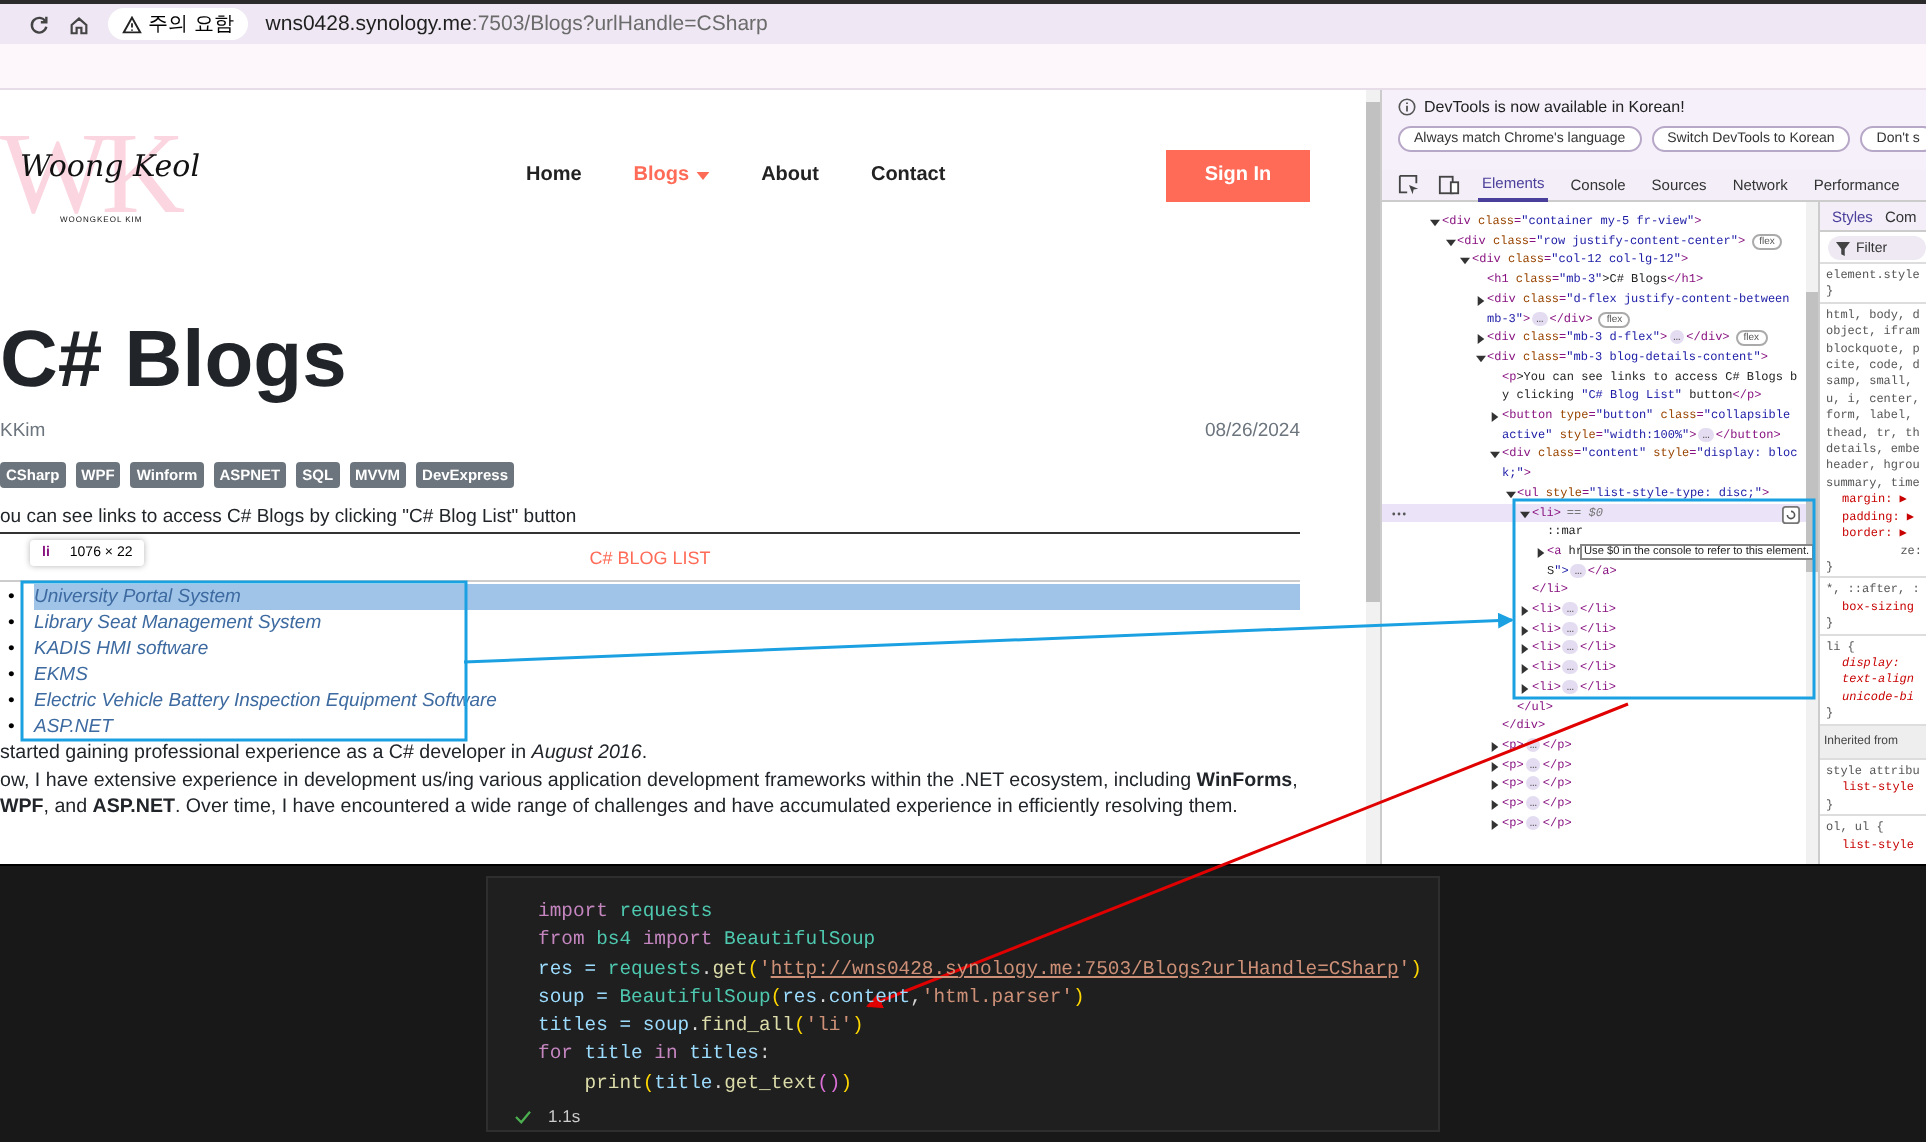  Describe the element at coordinates (650, 794) in the screenshot. I see `body-text: ow, I have extensive experience in development us/ing various application development frameworks within the .NET ecosystem, including WinForms, WPF, and ASP.NET. Over time, I have encountered a wide range of challenges and have accumulated experience in efficiently resolving them.` at that location.